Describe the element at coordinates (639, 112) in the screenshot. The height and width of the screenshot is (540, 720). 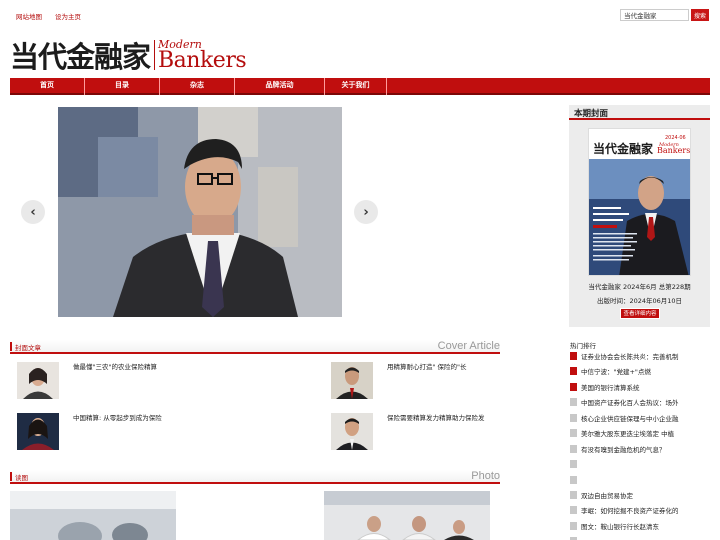
I see `current-issue-header: 本期封面` at that location.